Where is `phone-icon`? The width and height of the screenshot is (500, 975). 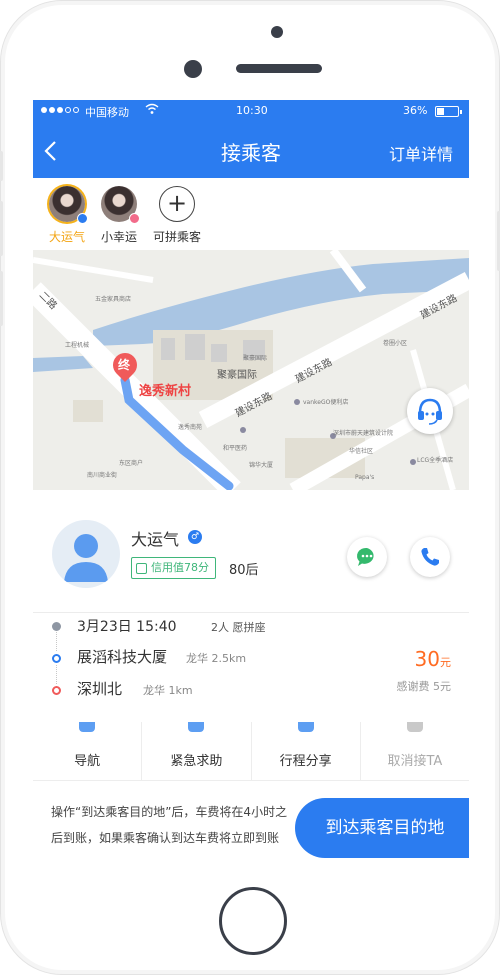
phone-icon is located at coordinates (430, 557).